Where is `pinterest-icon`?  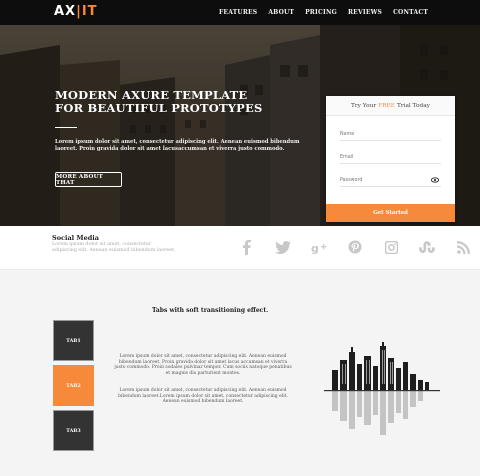 pinterest-icon is located at coordinates (355, 247).